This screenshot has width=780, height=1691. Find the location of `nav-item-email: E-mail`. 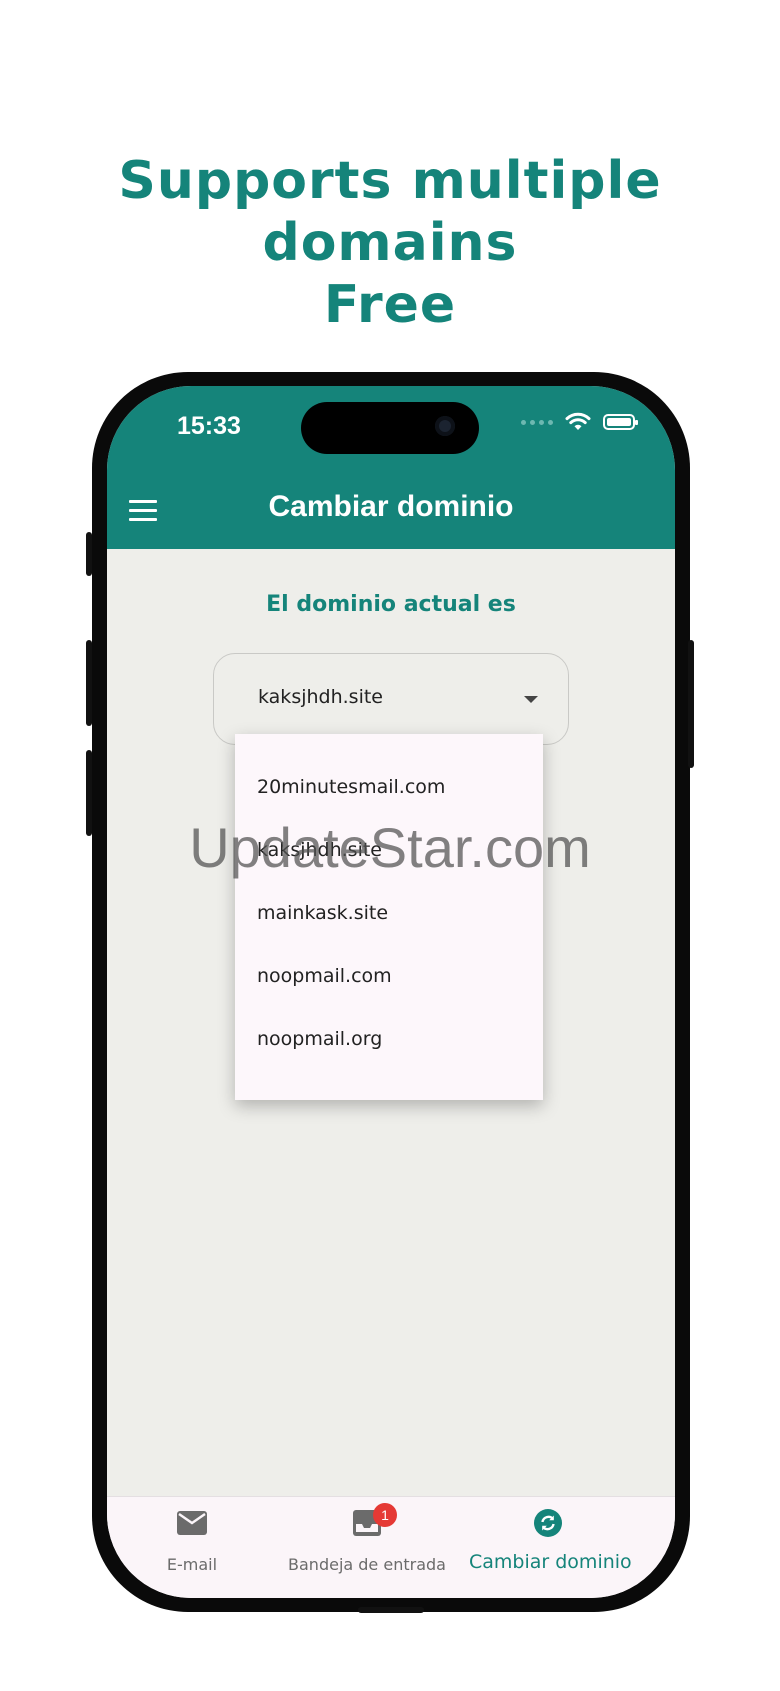

nav-item-email: E-mail is located at coordinates (192, 1547).